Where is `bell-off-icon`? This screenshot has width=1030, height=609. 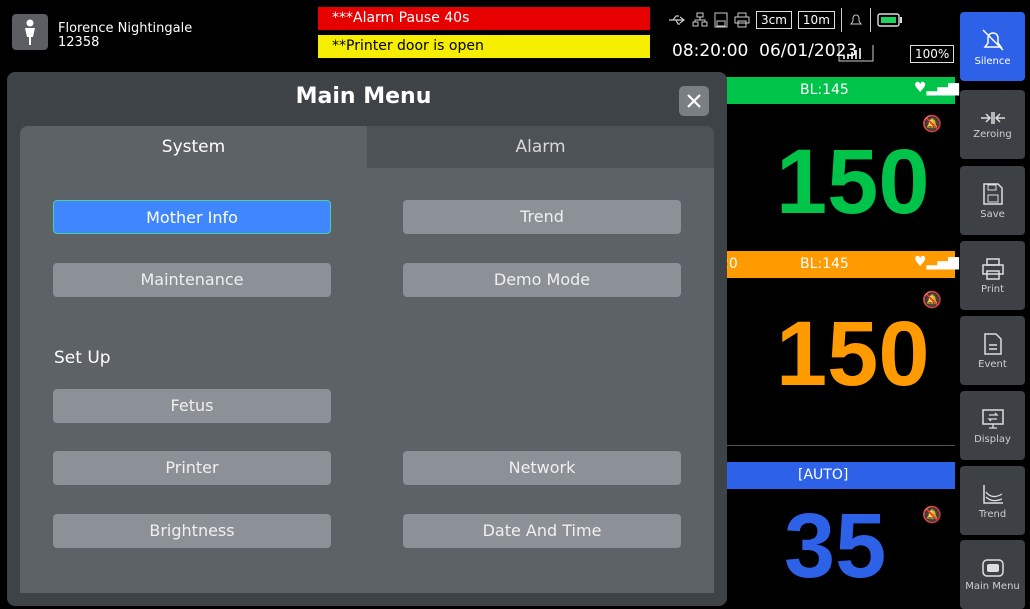 bell-off-icon is located at coordinates (992, 39).